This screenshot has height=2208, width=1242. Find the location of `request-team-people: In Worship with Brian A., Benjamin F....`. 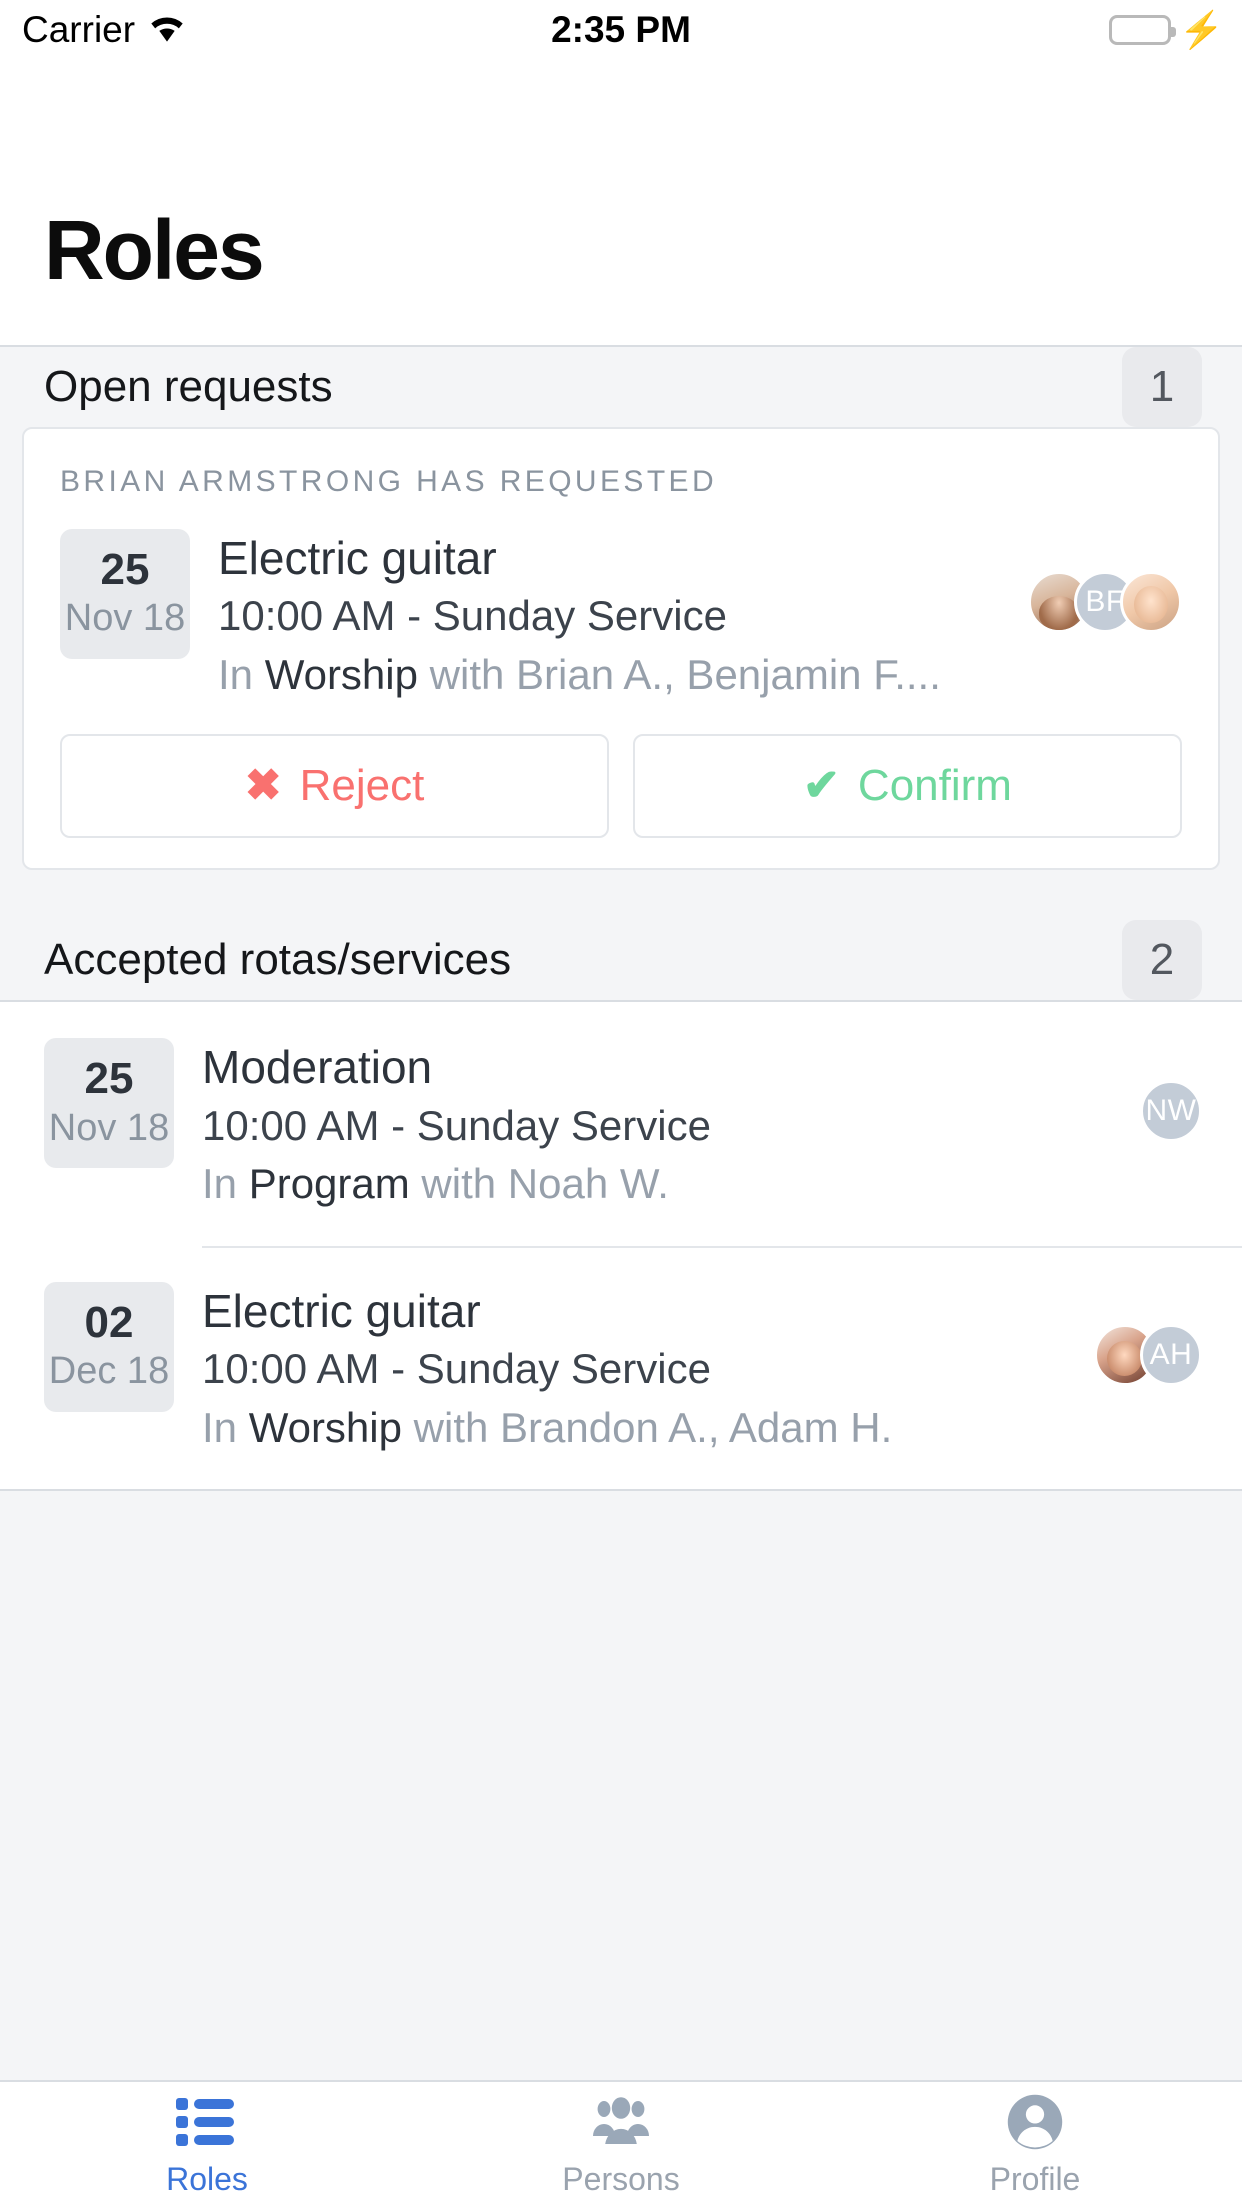

request-team-people: In Worship with Brian A., Benjamin F.... is located at coordinates (618, 675).